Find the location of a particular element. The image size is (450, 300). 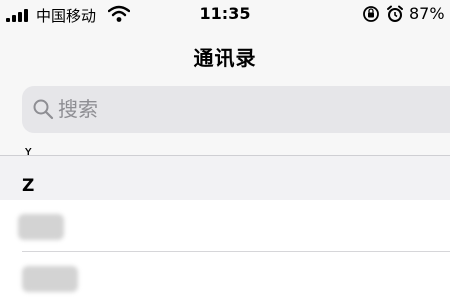

page-title: 通讯录 is located at coordinates (225, 58).